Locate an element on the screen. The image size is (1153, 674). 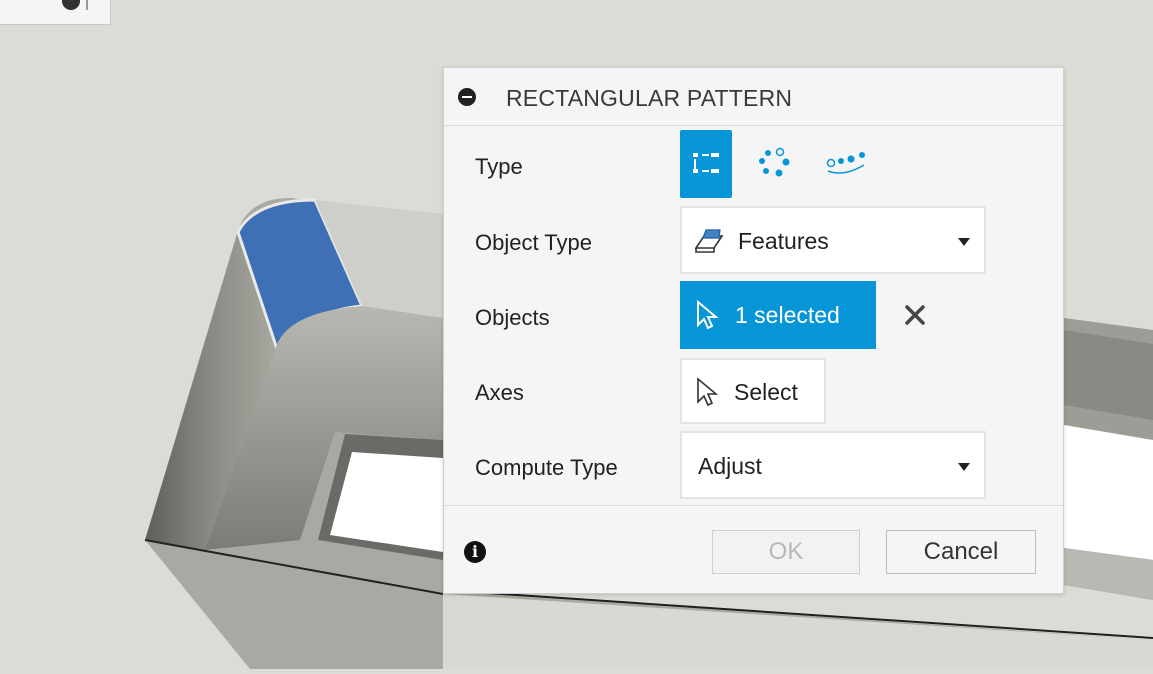
top-left-toolbar-fragment is located at coordinates (55, 12).